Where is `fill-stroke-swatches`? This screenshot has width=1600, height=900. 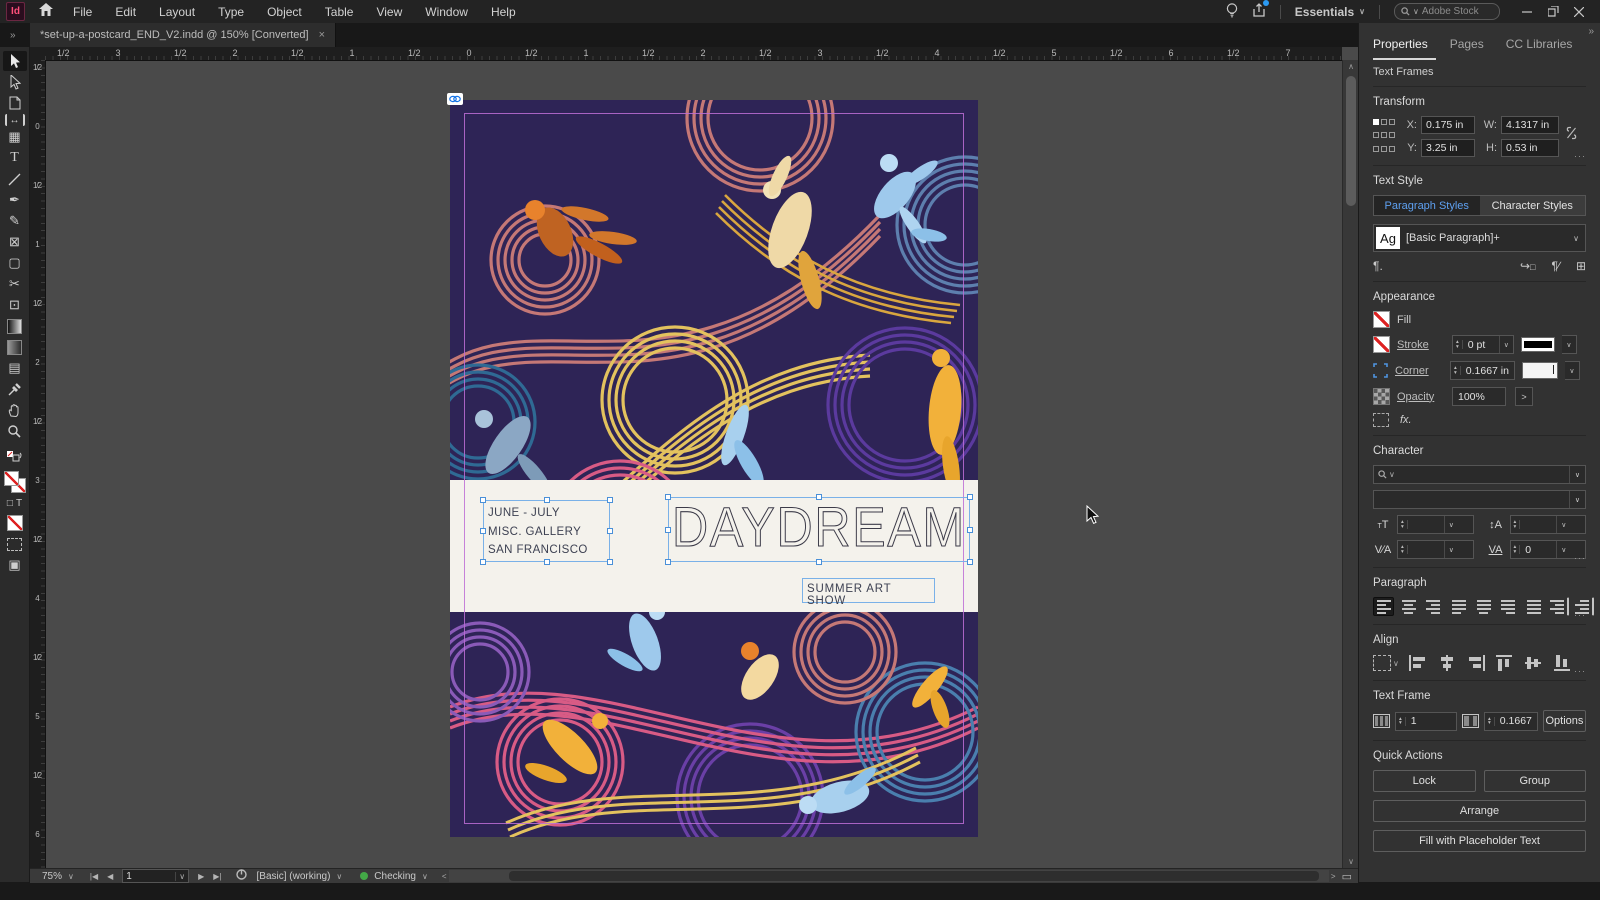 fill-stroke-swatches is located at coordinates (14, 482).